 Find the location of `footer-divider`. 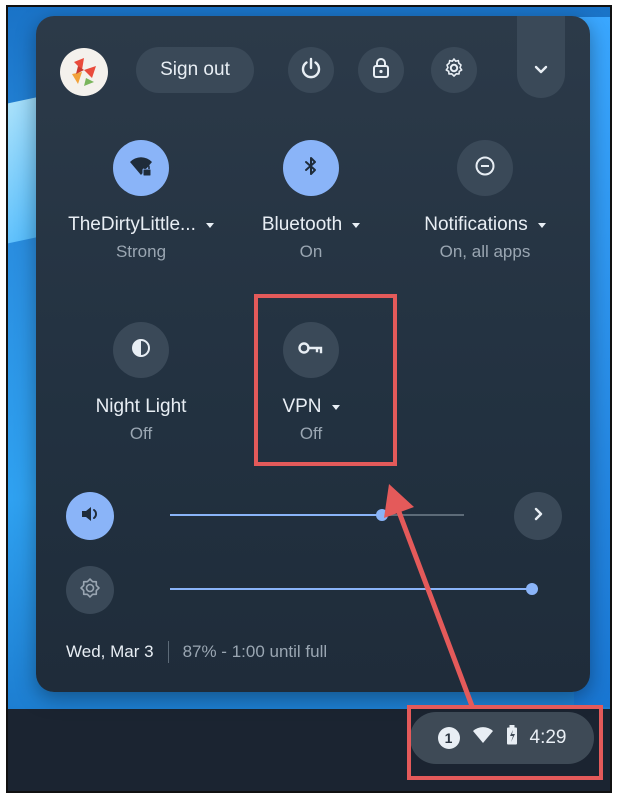

footer-divider is located at coordinates (168, 652).